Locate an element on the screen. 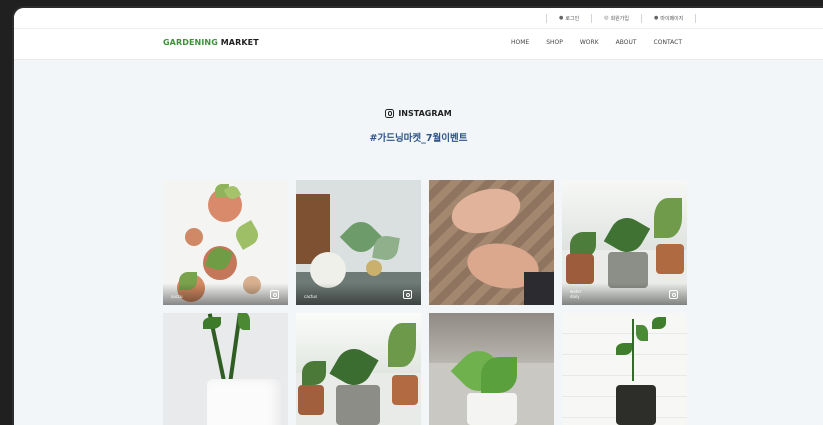  tile-caption: cactus is located at coordinates (311, 296).